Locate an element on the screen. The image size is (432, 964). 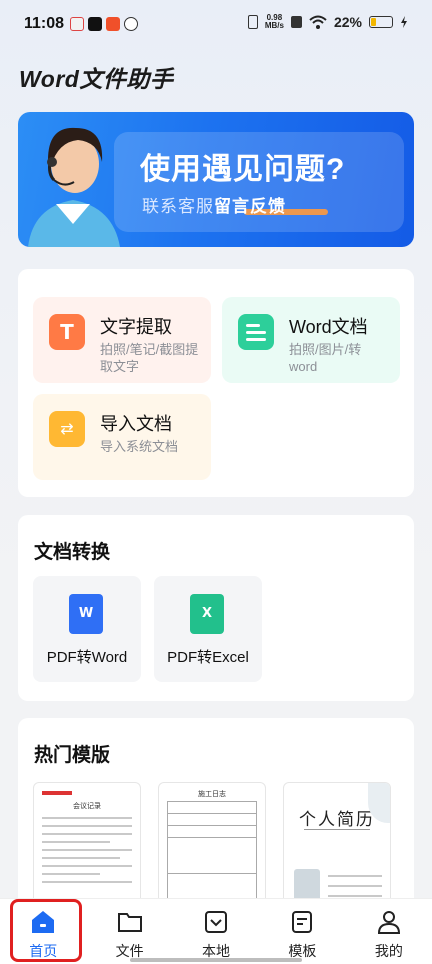
battery-level: 22% is located at coordinates (347, 22).